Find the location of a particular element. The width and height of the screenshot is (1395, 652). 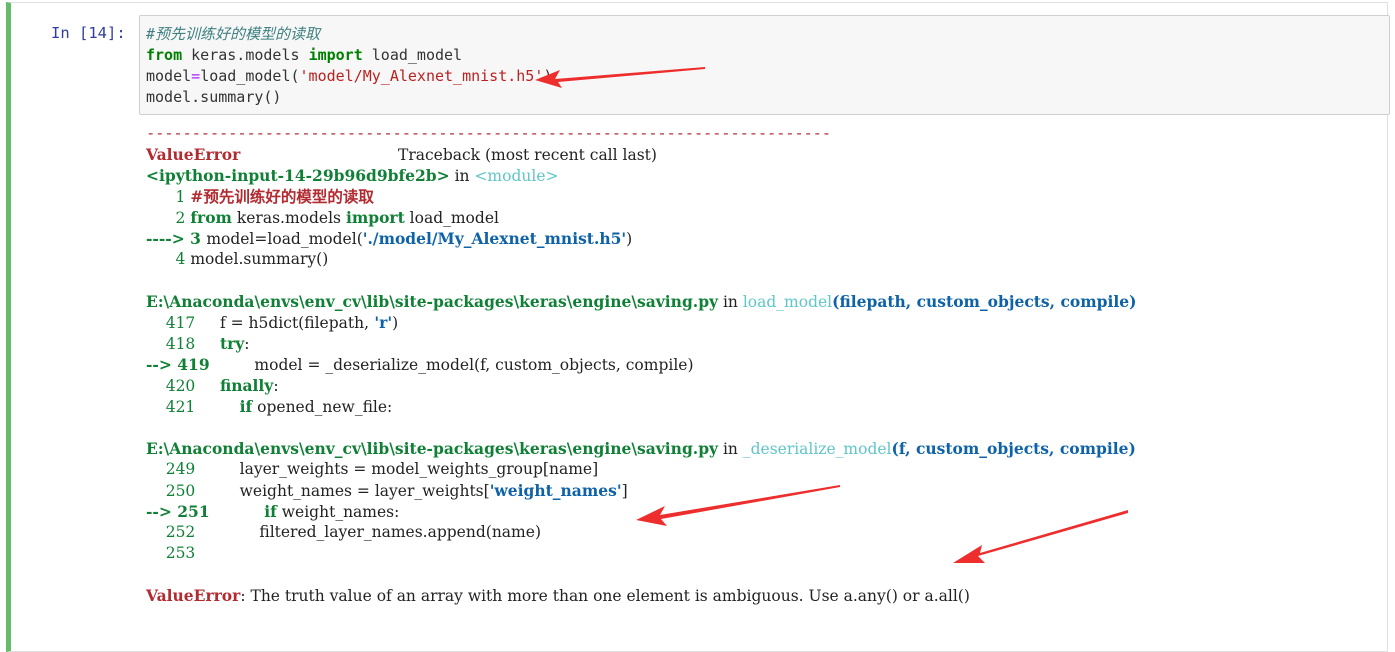

code-token: ValueError is located at coordinates (193, 154).